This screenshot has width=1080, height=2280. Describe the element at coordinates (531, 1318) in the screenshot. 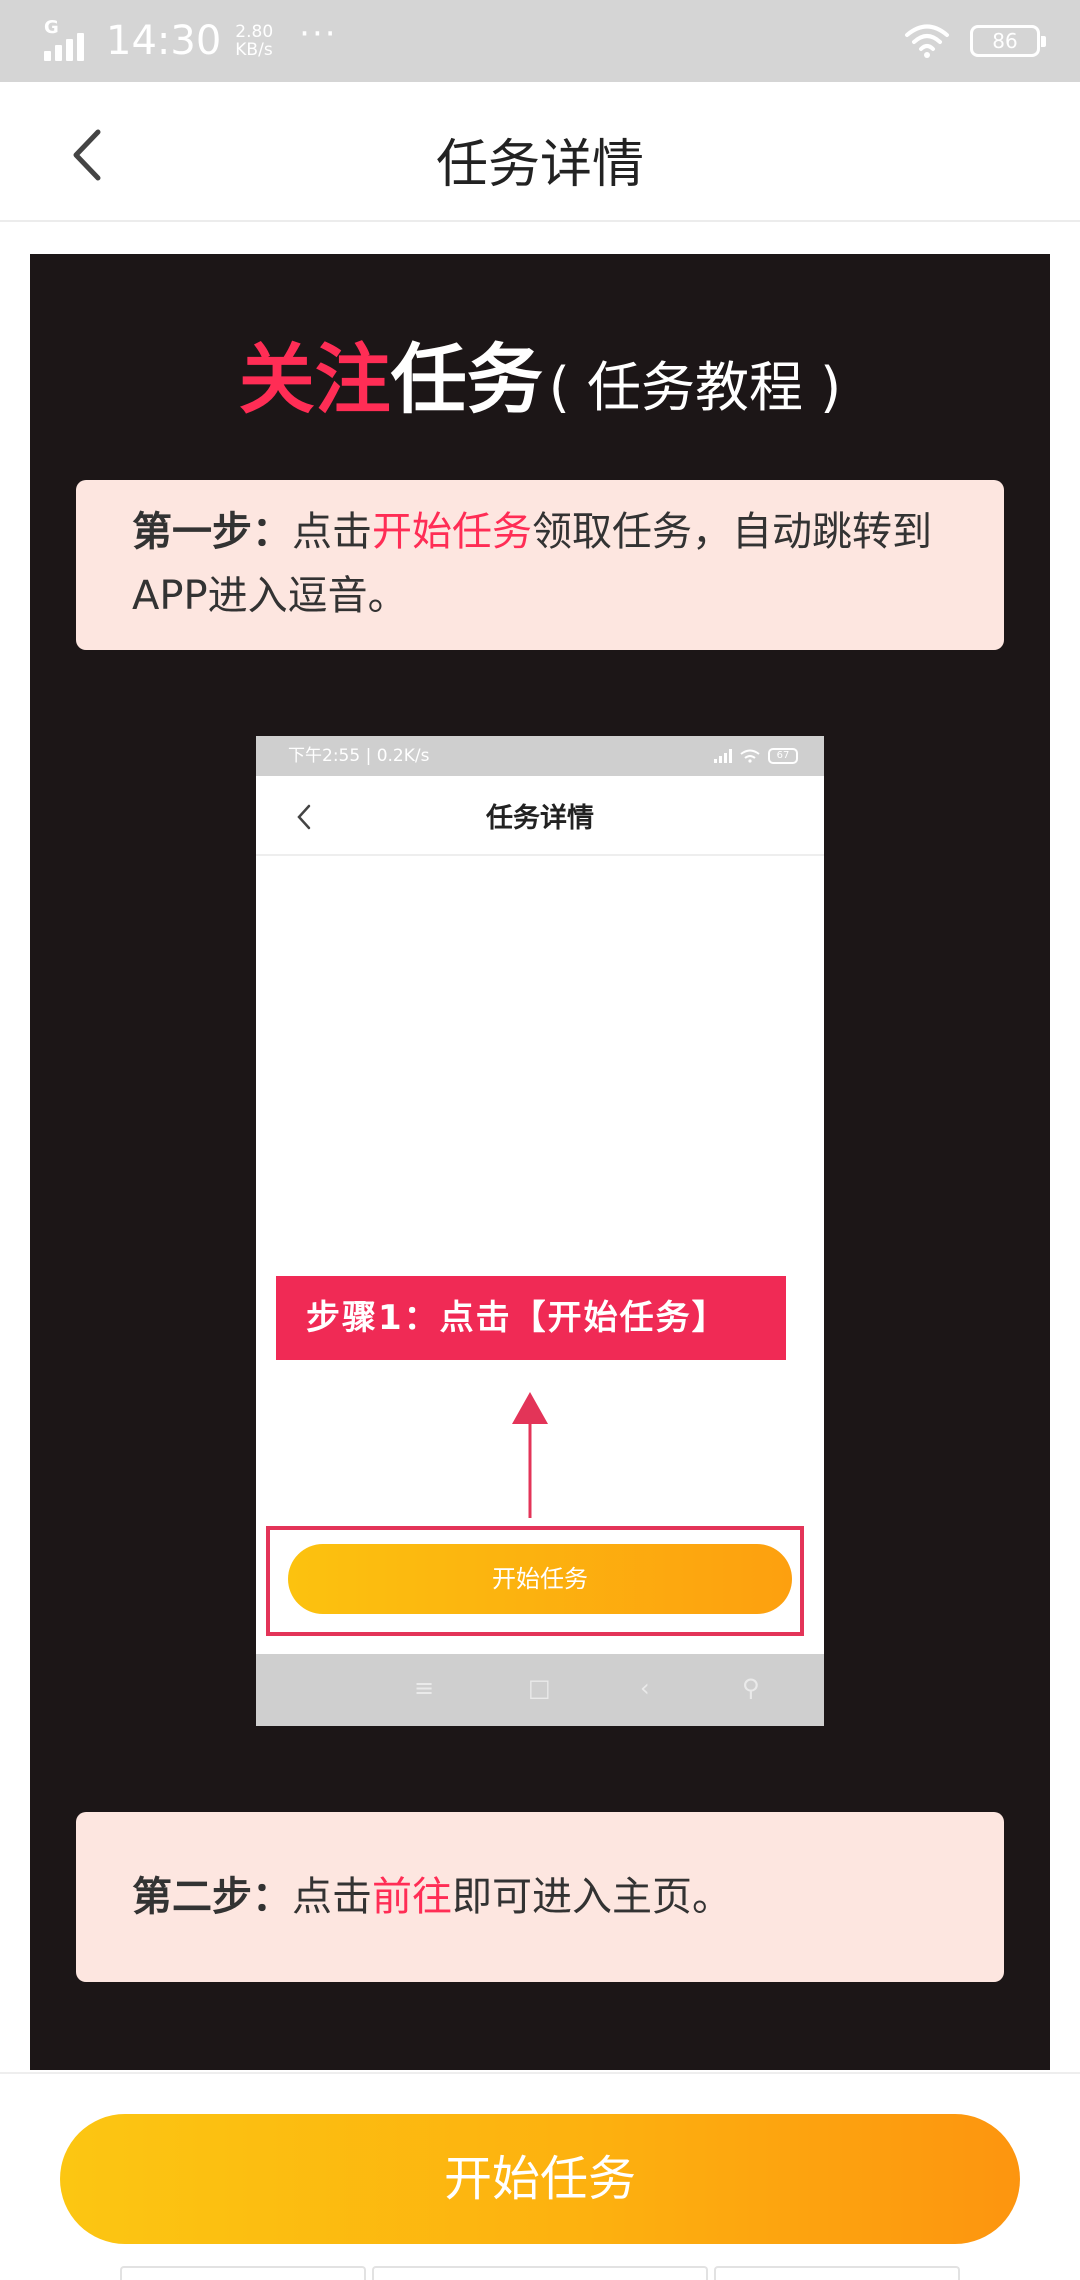

I see `screenshot-step-banner: 步骤1：点击【开始任务】` at that location.